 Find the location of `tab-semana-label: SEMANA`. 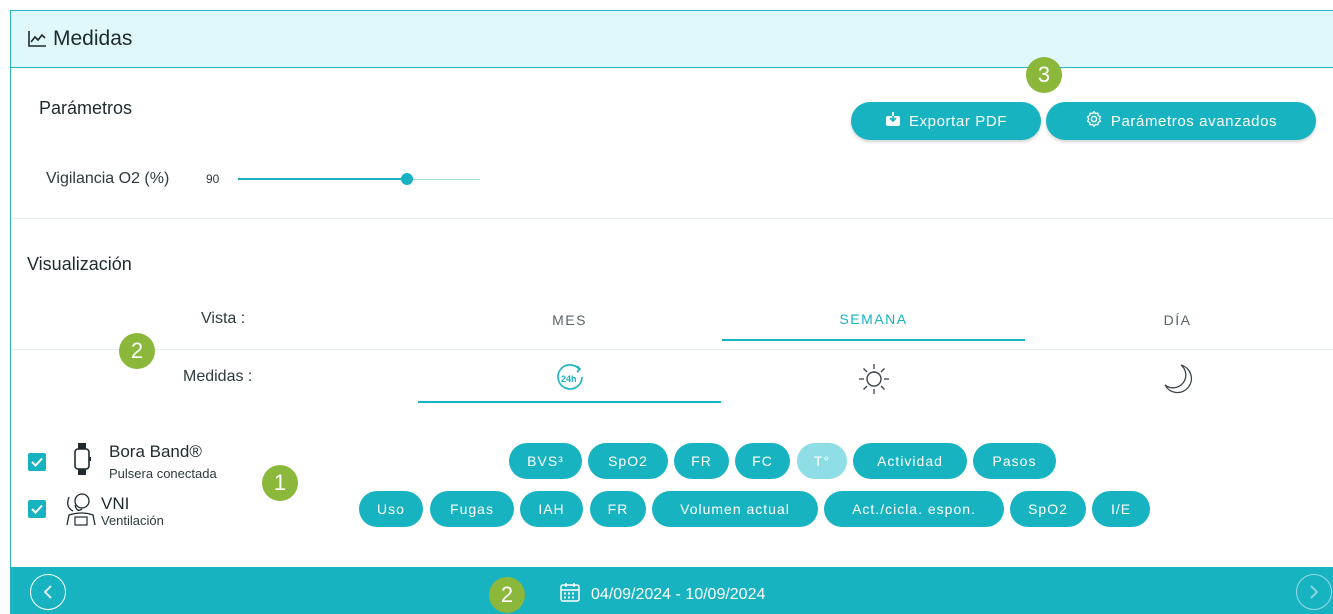

tab-semana-label: SEMANA is located at coordinates (873, 319).